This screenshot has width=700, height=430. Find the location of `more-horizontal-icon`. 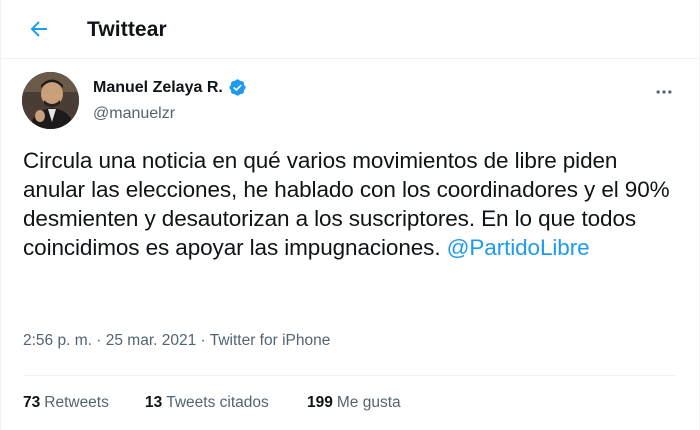

more-horizontal-icon is located at coordinates (664, 92).